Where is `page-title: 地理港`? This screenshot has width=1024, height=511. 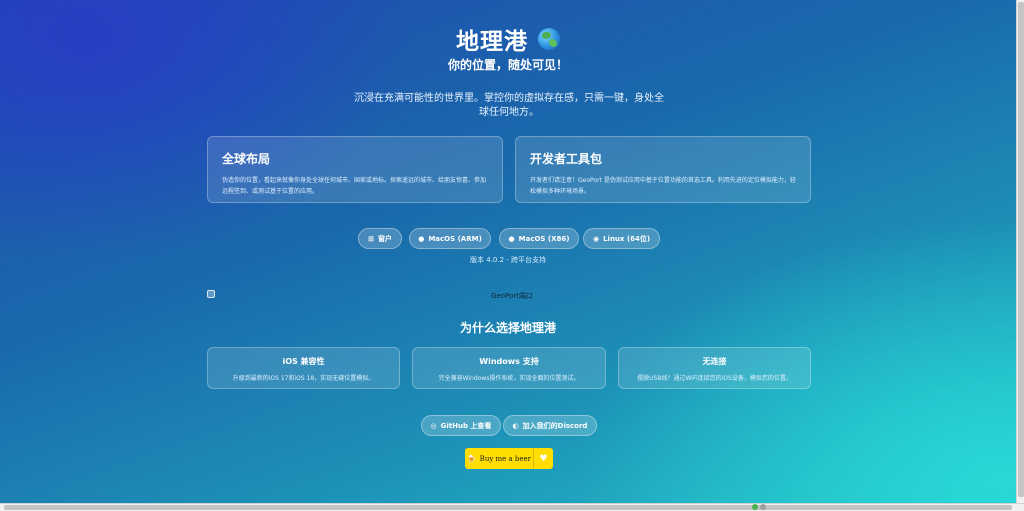 page-title: 地理港 is located at coordinates (492, 42).